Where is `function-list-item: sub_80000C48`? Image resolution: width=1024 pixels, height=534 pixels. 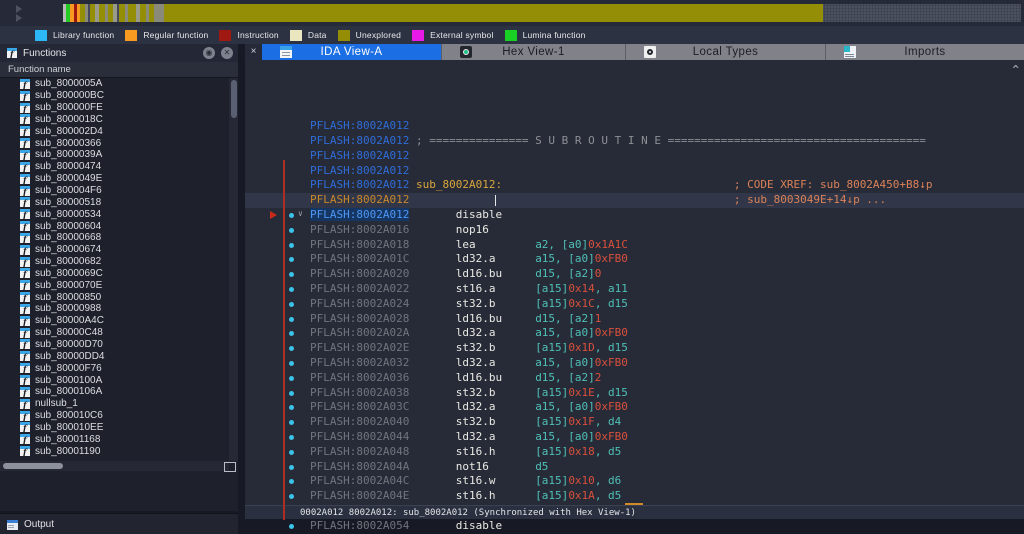 function-list-item: sub_80000C48 is located at coordinates (114, 333).